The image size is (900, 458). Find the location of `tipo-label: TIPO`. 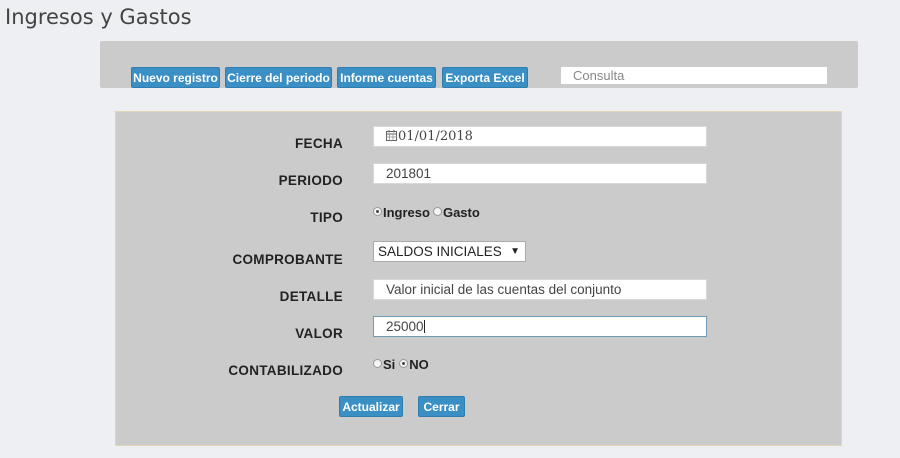

tipo-label: TIPO is located at coordinates (326, 217).